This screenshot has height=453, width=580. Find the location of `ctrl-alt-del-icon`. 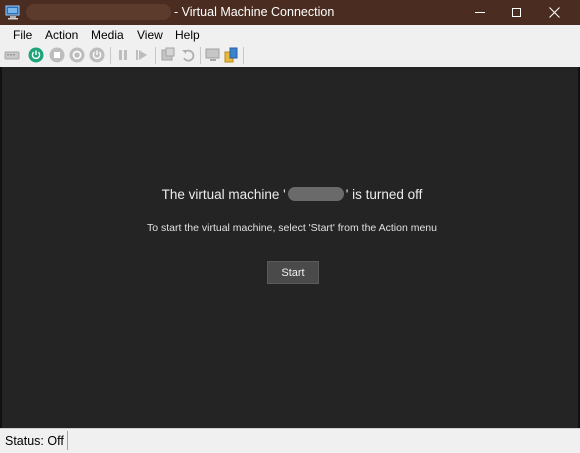

ctrl-alt-del-icon is located at coordinates (12, 55).